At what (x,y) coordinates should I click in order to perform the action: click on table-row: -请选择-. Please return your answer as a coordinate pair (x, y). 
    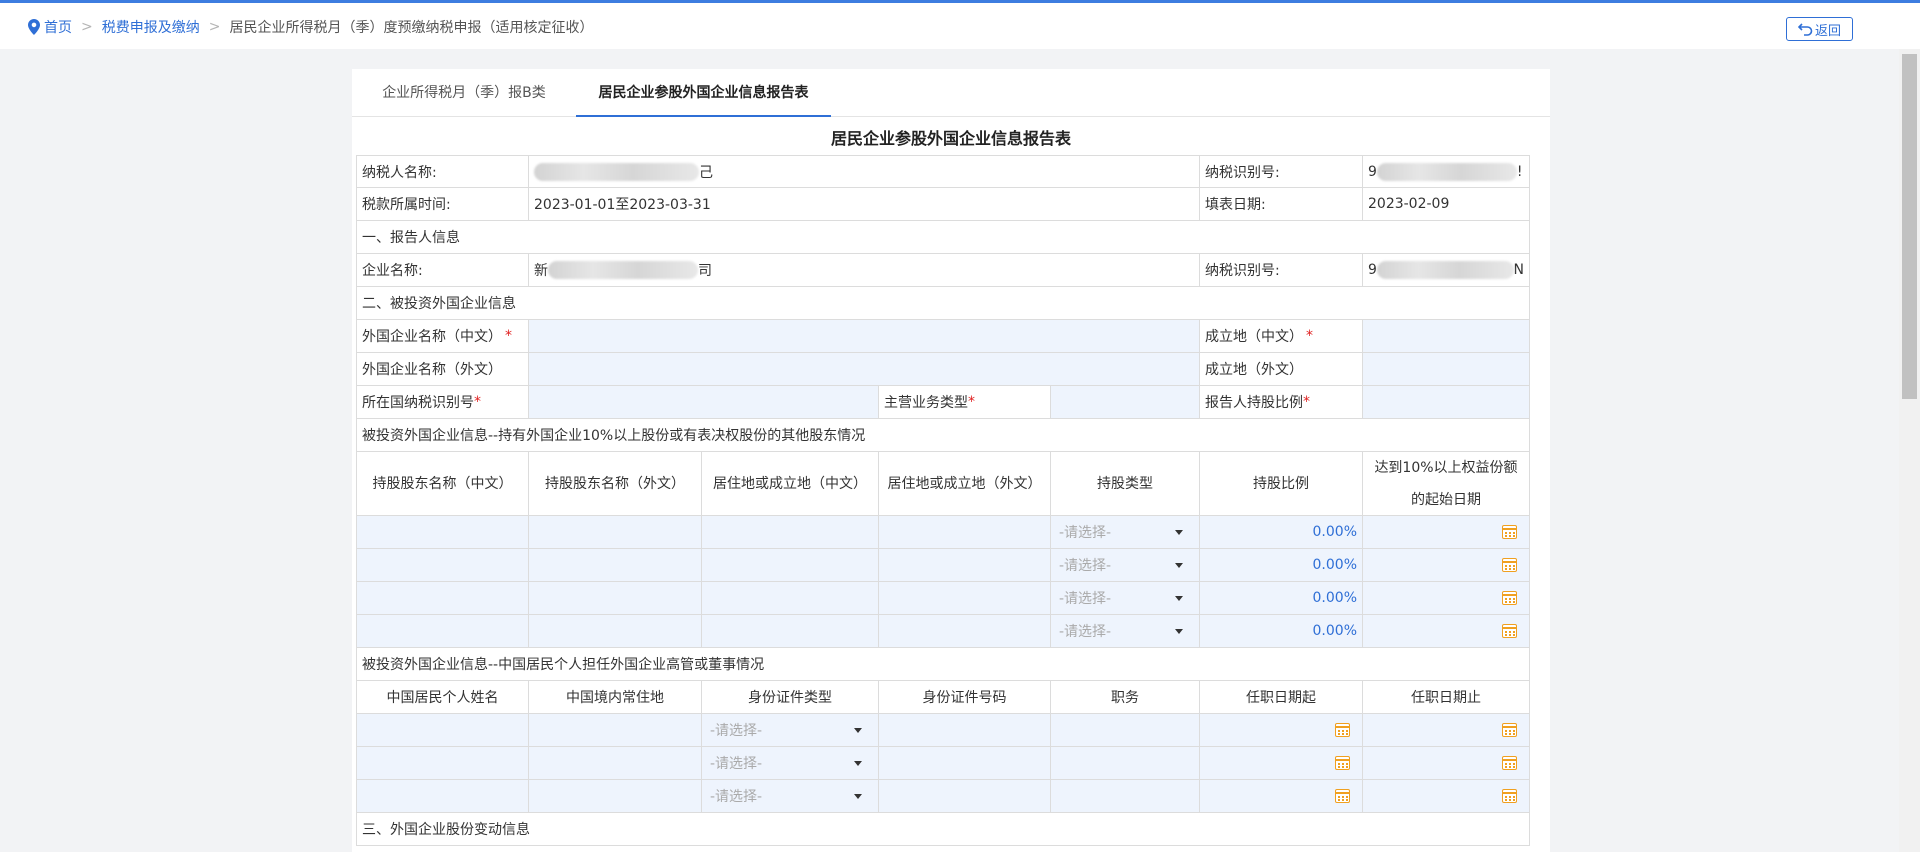
    Looking at the image, I should click on (943, 730).